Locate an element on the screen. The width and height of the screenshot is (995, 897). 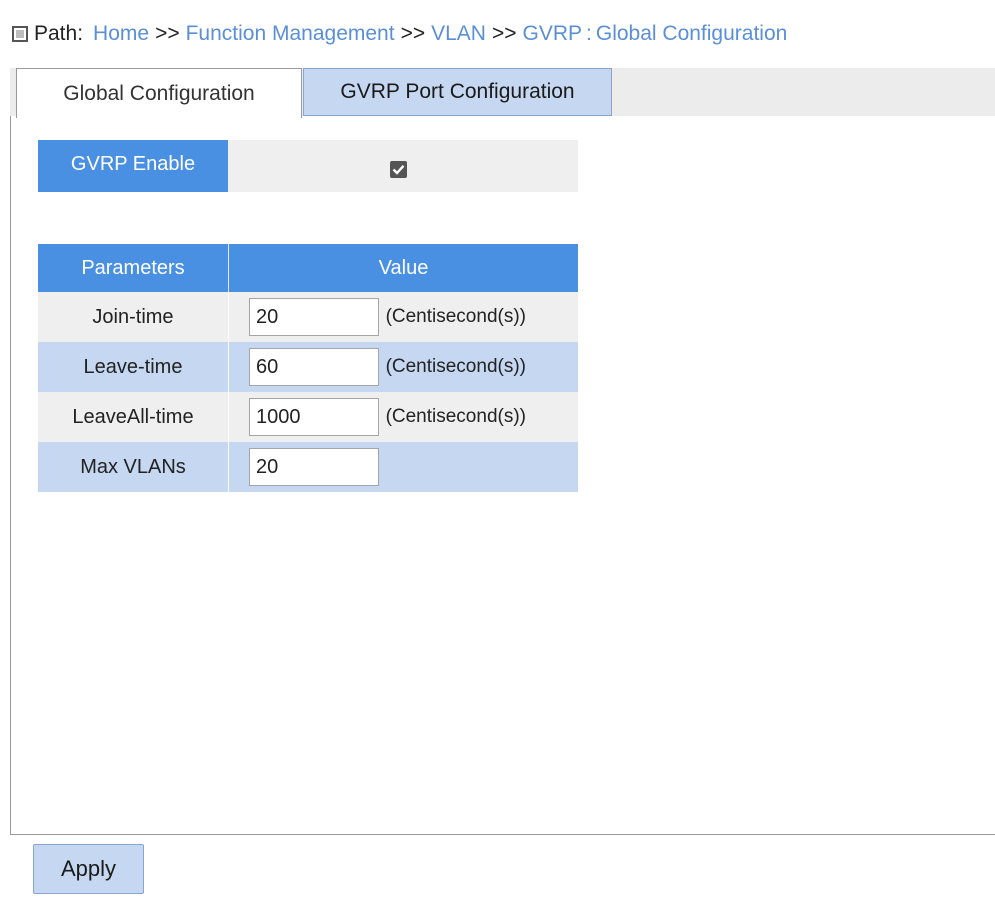
square-icon is located at coordinates (20, 34).